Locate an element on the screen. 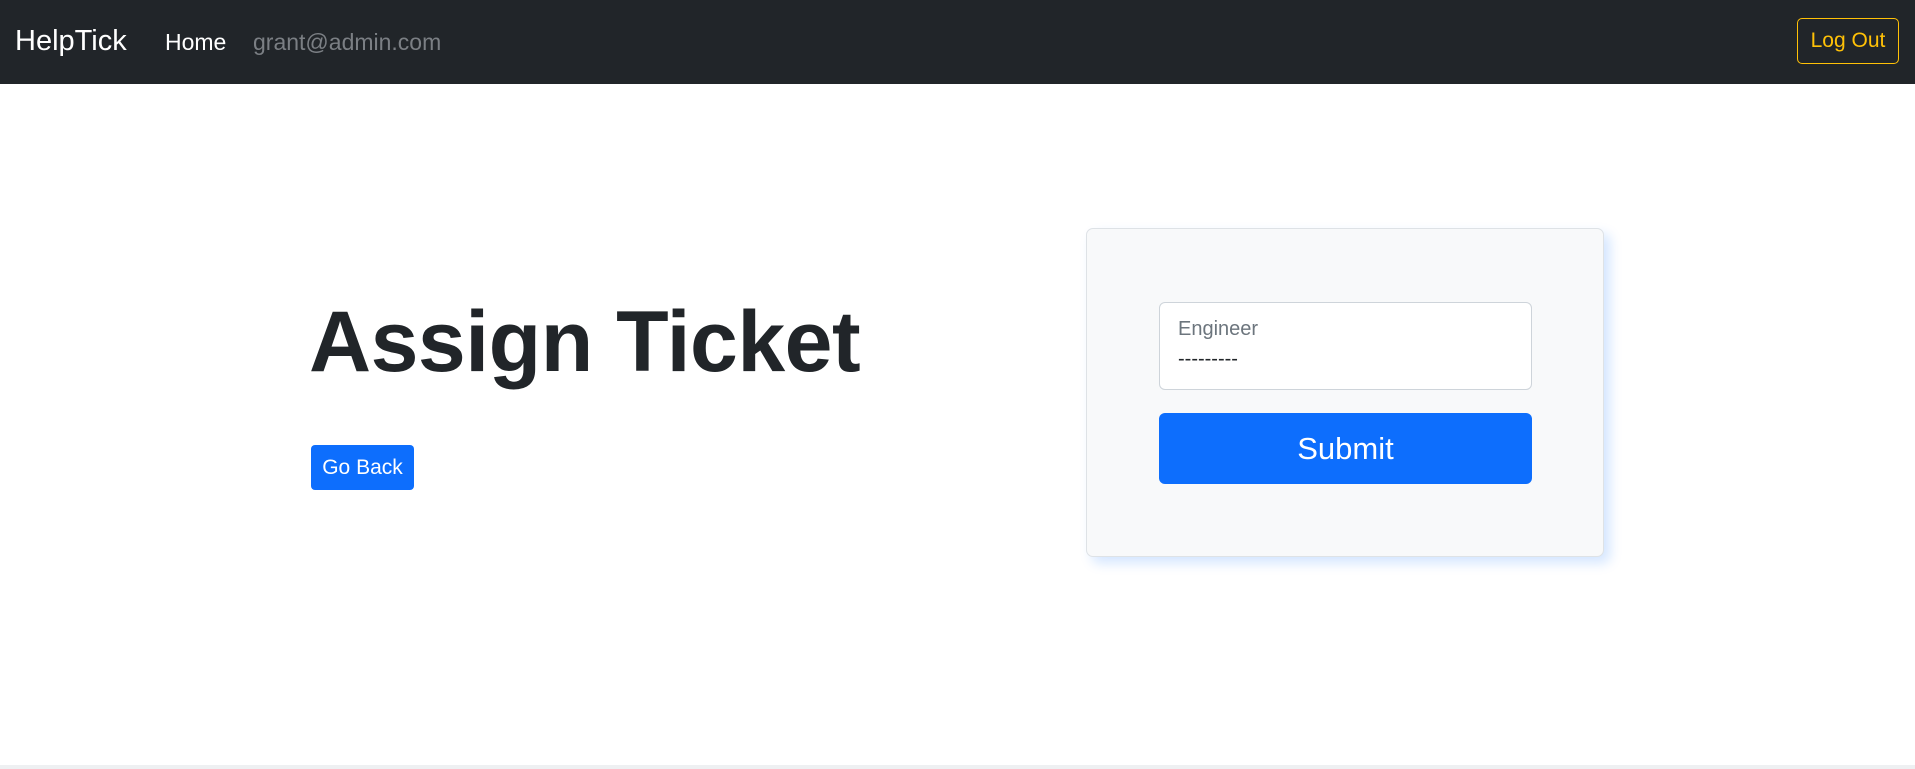  engineer-select-value: --------- is located at coordinates (1208, 359).